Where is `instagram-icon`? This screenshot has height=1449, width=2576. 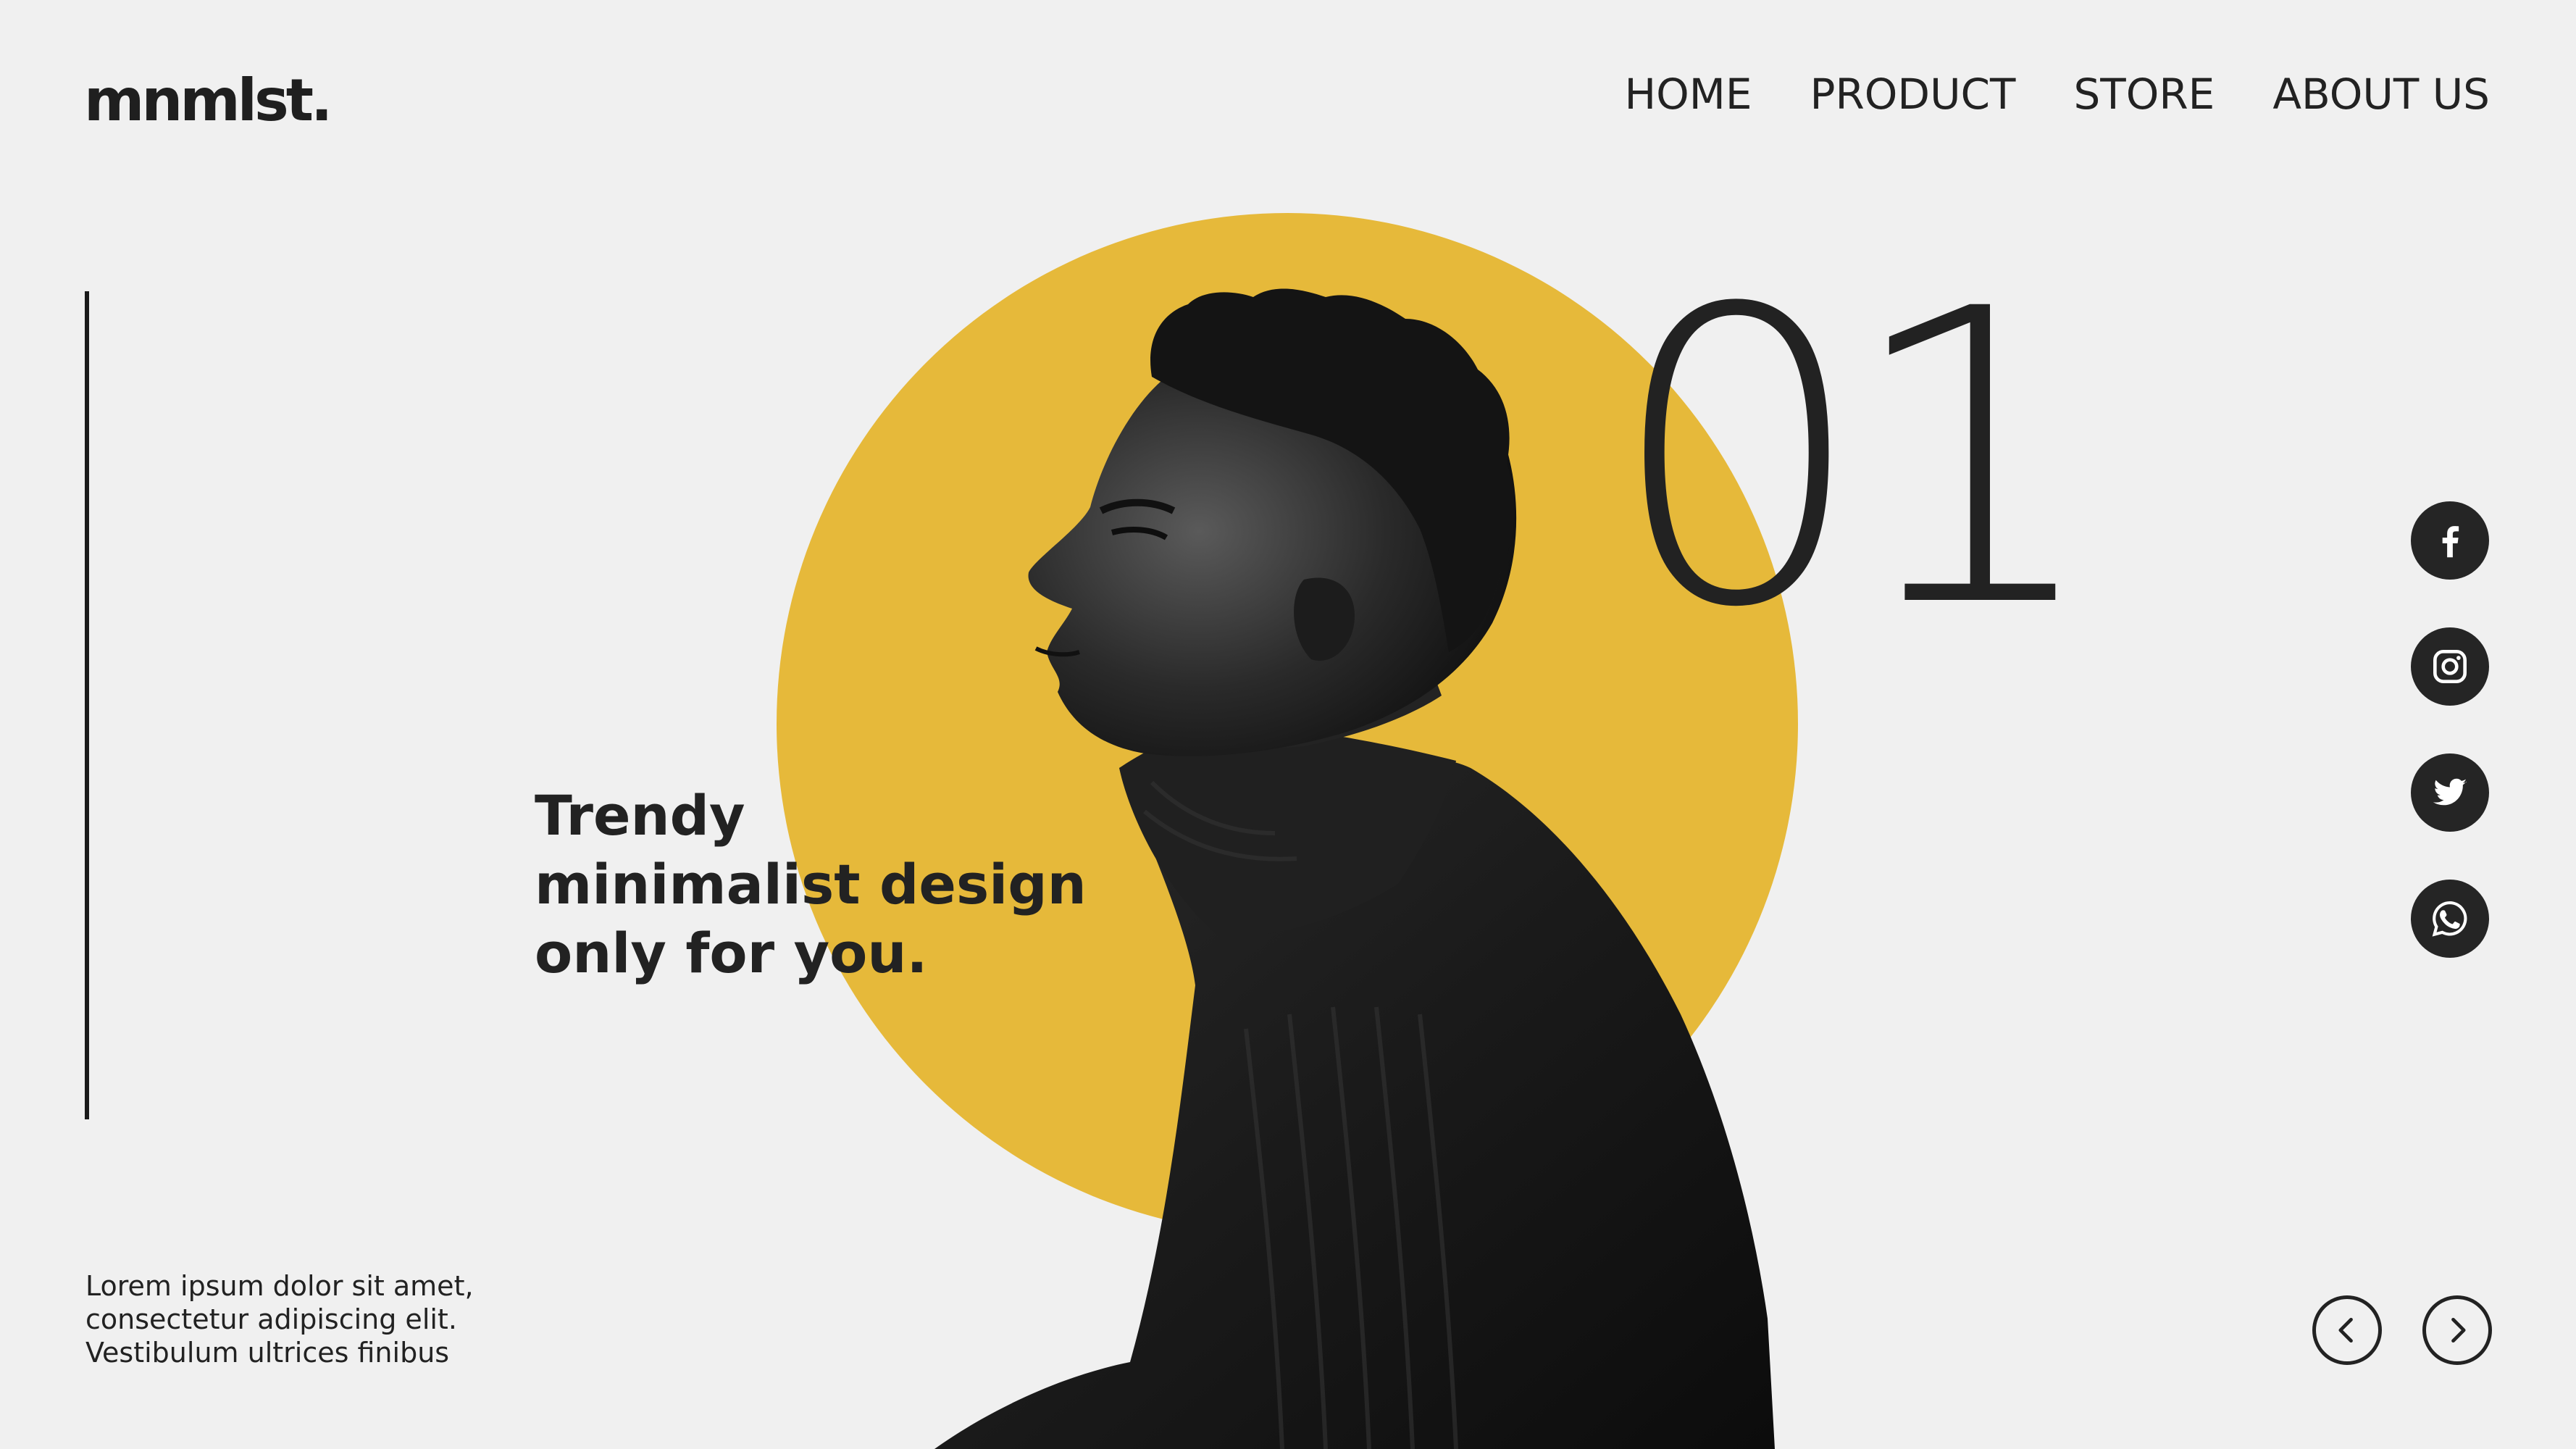 instagram-icon is located at coordinates (2450, 666).